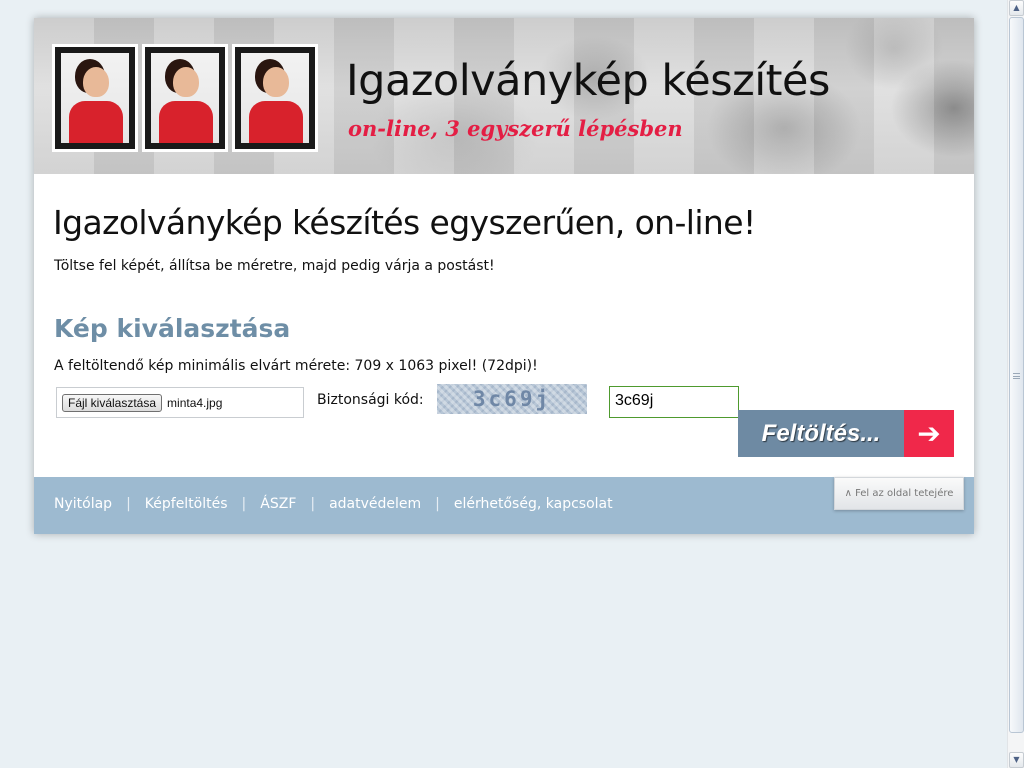 This screenshot has height=768, width=1024. I want to click on right-arrow-icon: ➔, so click(929, 433).